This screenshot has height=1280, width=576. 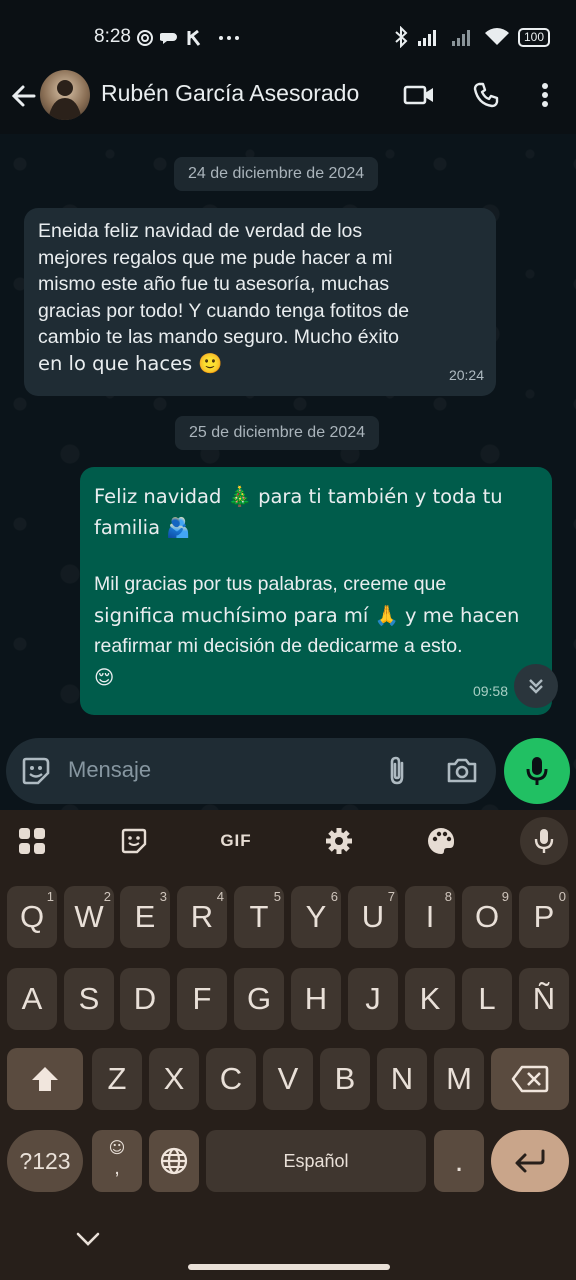 I want to click on key-label: Q, so click(x=32, y=916).